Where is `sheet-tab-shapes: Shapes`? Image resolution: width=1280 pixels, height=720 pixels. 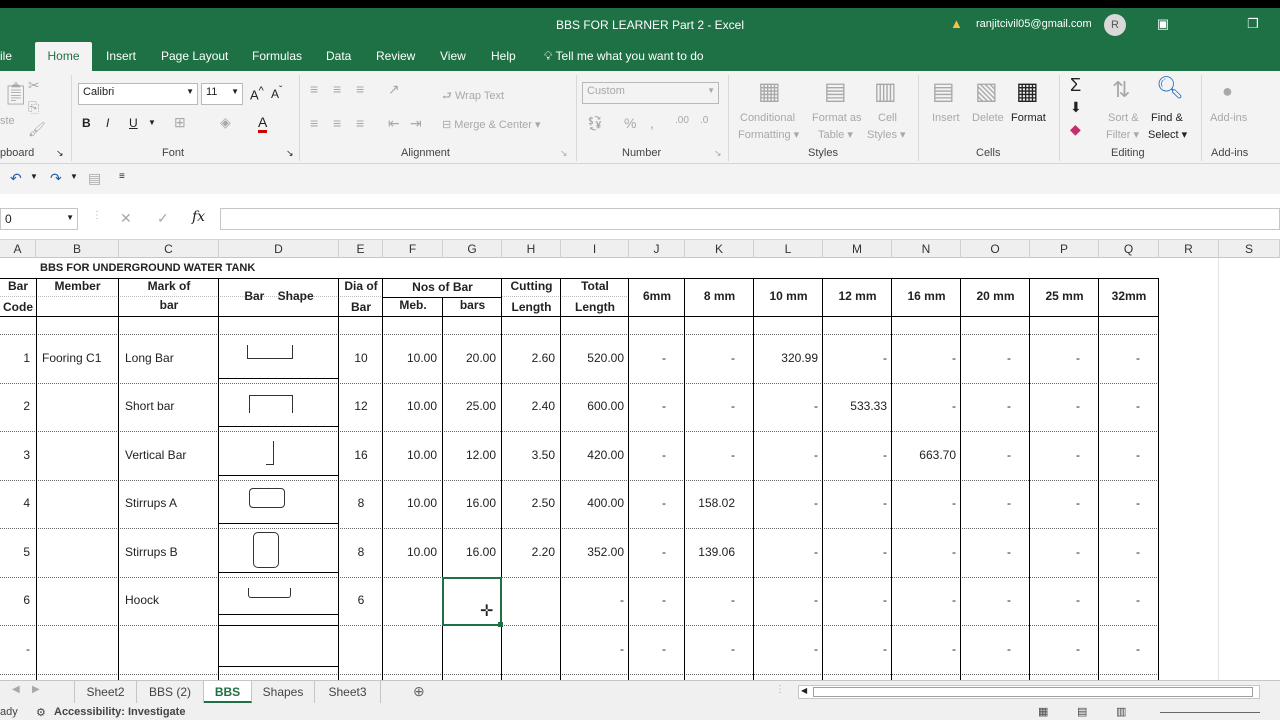 sheet-tab-shapes: Shapes is located at coordinates (283, 692).